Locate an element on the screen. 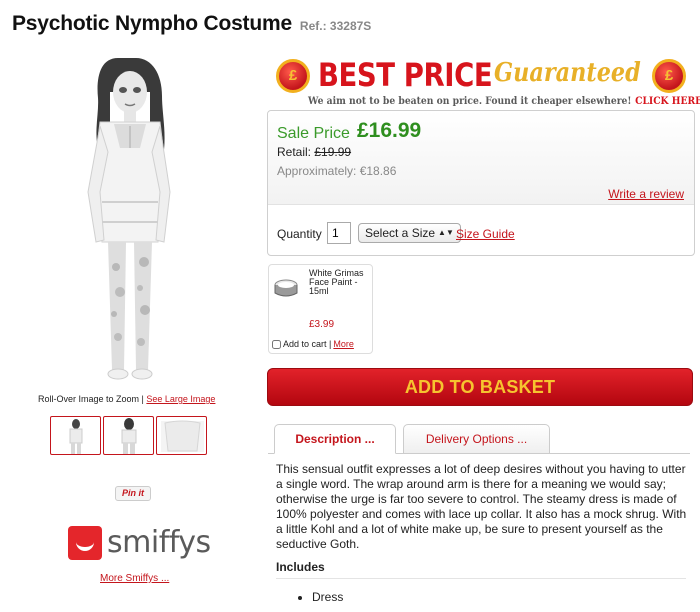 The height and width of the screenshot is (612, 700). select-arrows-icon: ▲▼ is located at coordinates (446, 232).